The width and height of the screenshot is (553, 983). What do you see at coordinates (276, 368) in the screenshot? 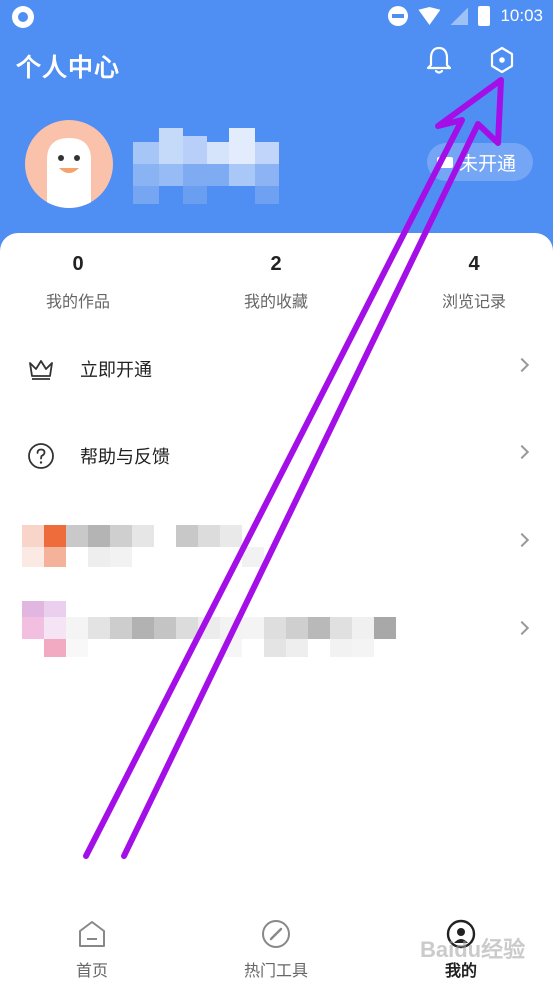
I see `menu-item-activate: 立即开通` at bounding box center [276, 368].